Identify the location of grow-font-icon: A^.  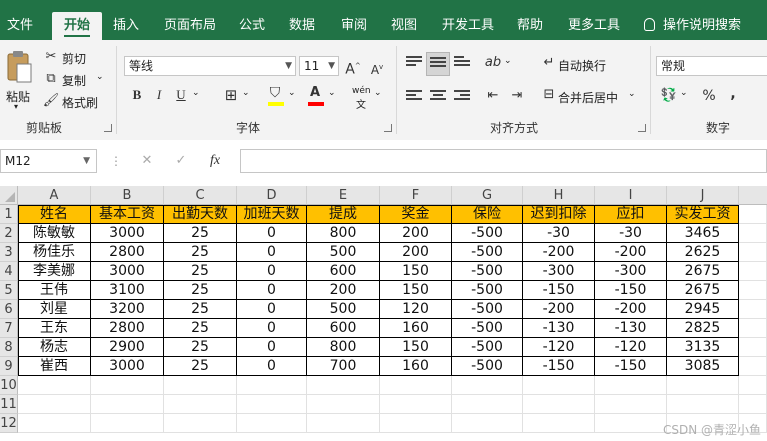
(353, 67).